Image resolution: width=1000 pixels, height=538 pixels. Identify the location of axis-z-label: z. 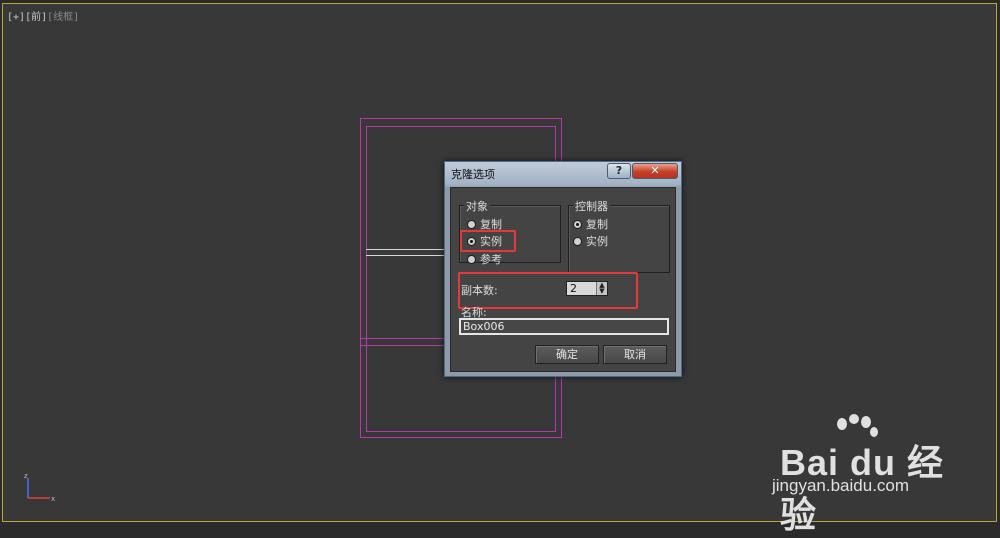
(26, 476).